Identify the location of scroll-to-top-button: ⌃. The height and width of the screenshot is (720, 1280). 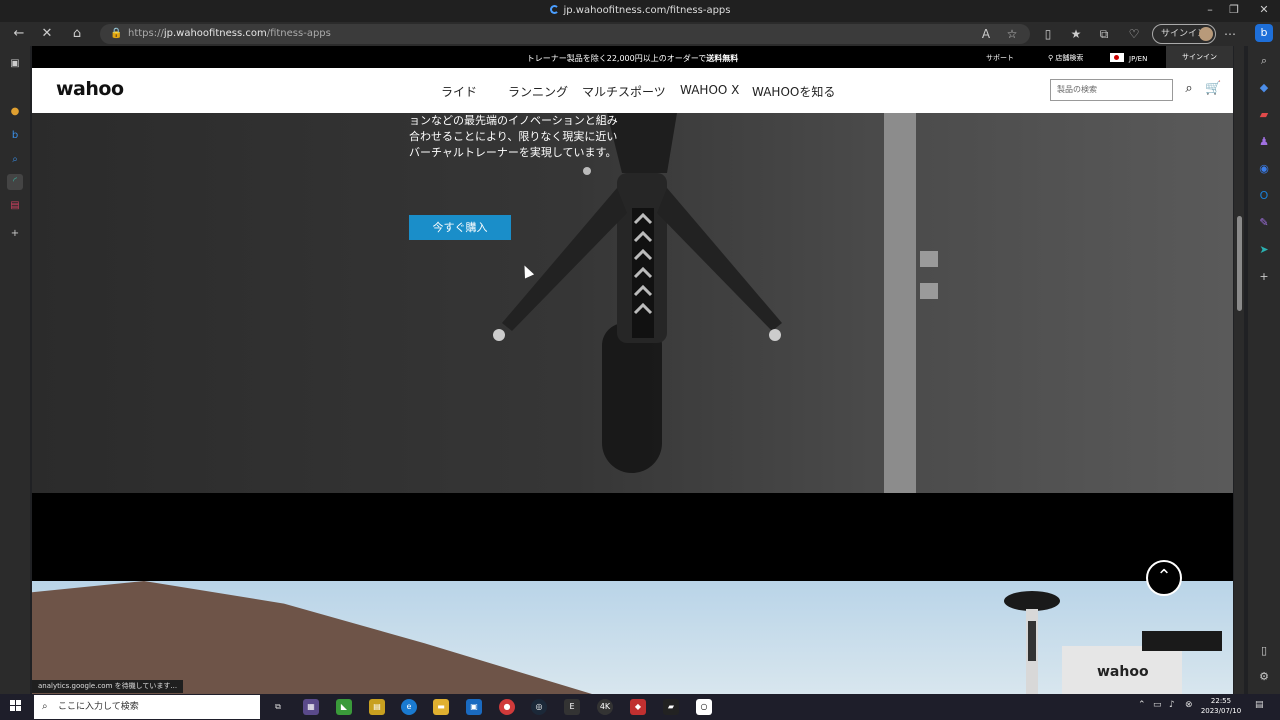
(1164, 578).